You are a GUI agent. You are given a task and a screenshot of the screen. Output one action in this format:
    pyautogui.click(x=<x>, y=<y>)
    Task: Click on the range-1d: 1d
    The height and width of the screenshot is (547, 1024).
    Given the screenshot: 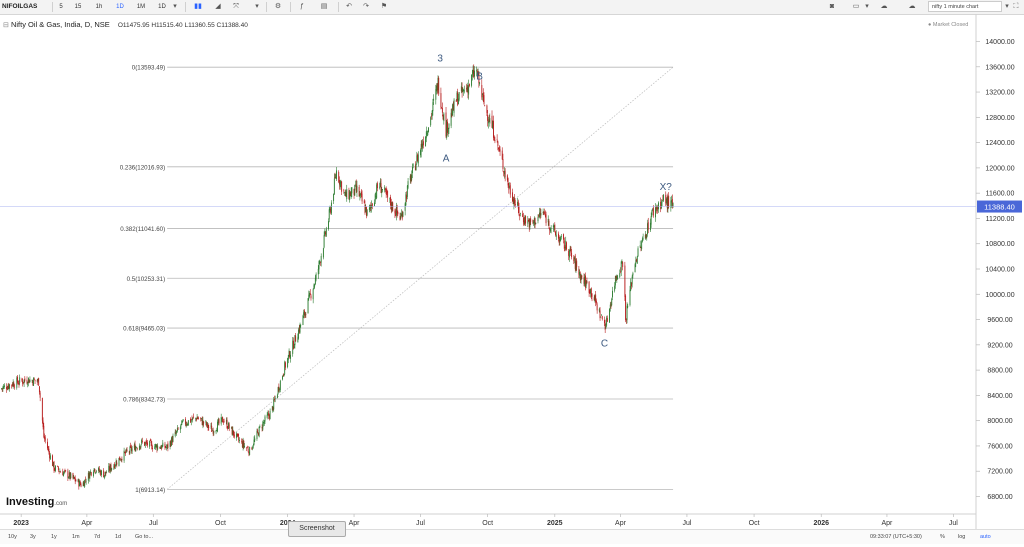 What is the action you would take?
    pyautogui.click(x=118, y=537)
    